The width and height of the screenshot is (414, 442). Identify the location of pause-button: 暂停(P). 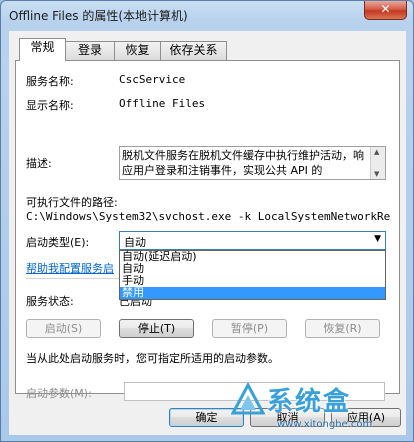
(249, 328).